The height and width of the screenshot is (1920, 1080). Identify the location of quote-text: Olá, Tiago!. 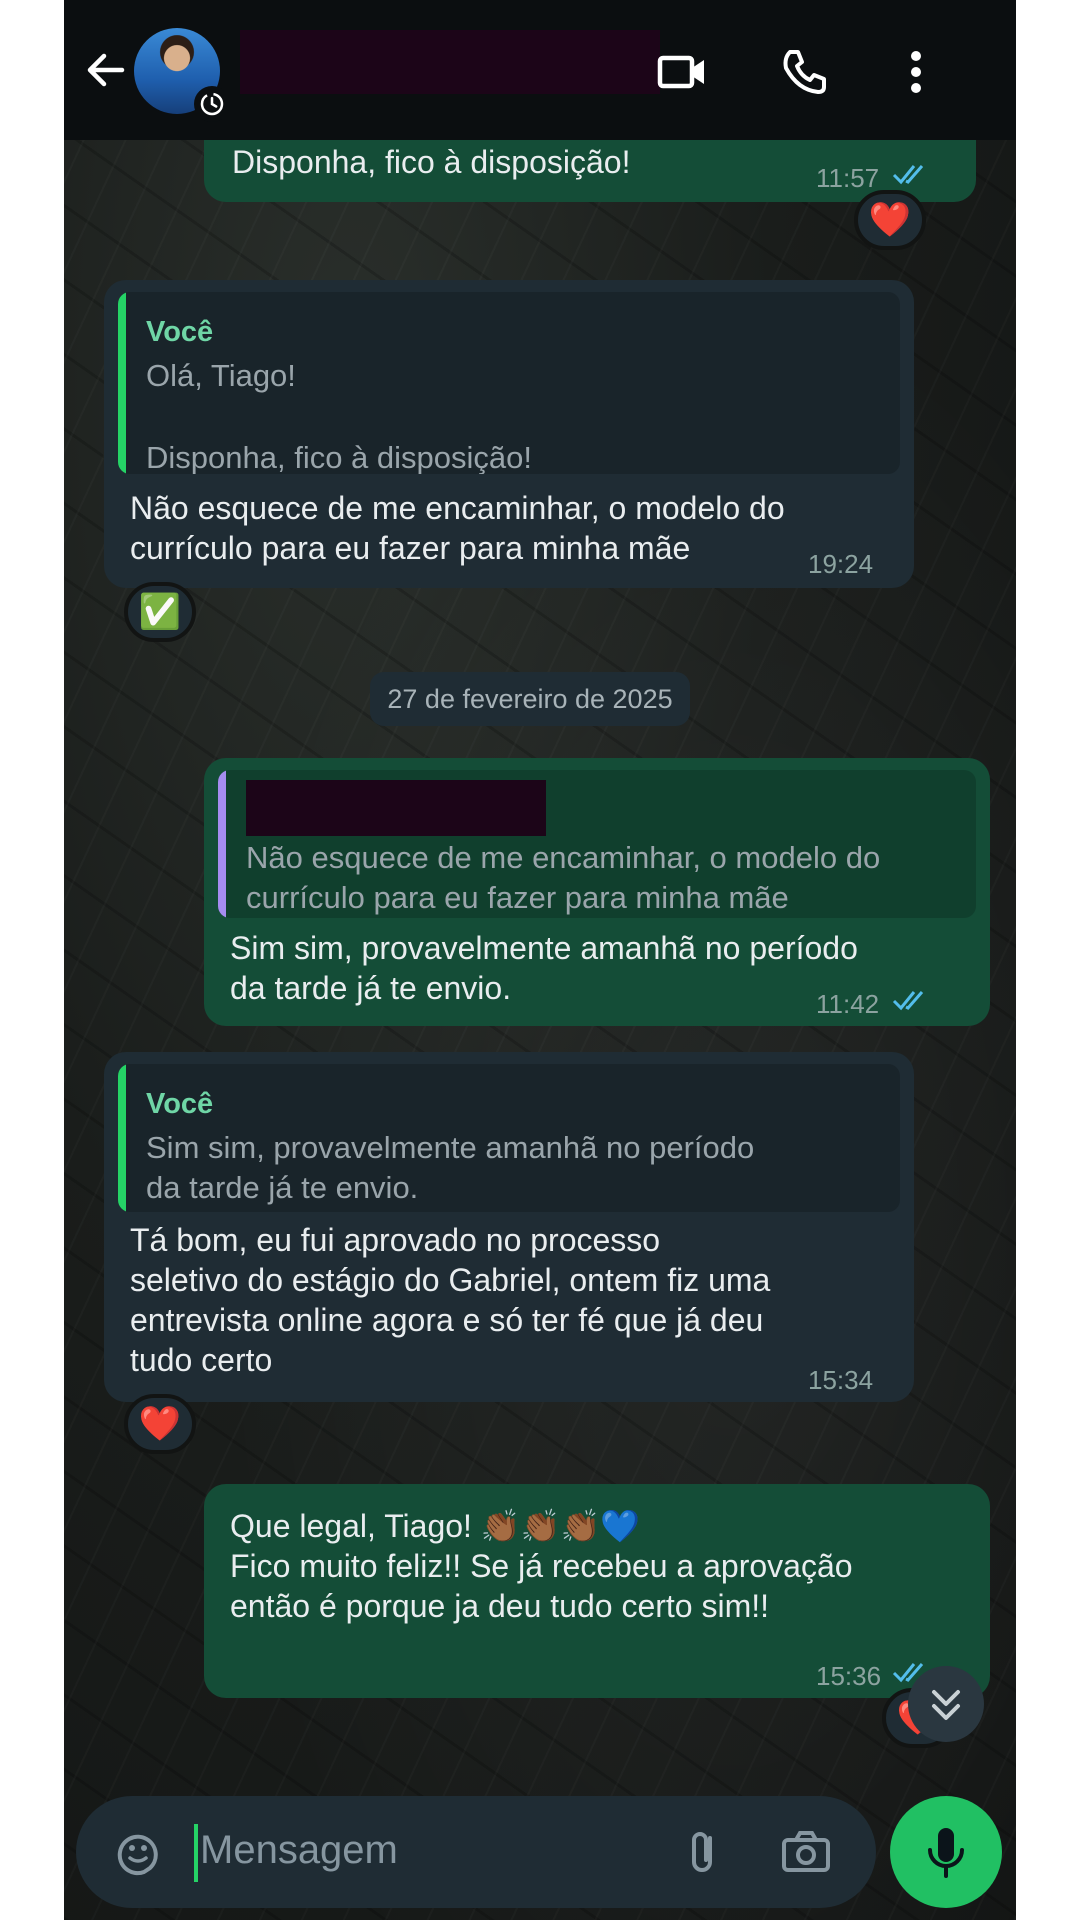
(221, 375).